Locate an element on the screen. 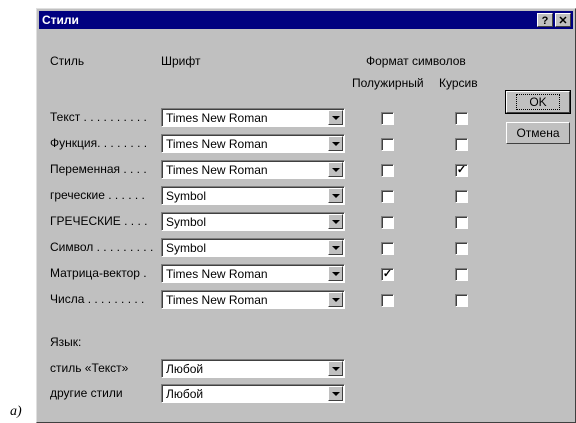  font-select-greek-lower: Symbol is located at coordinates (253, 195).